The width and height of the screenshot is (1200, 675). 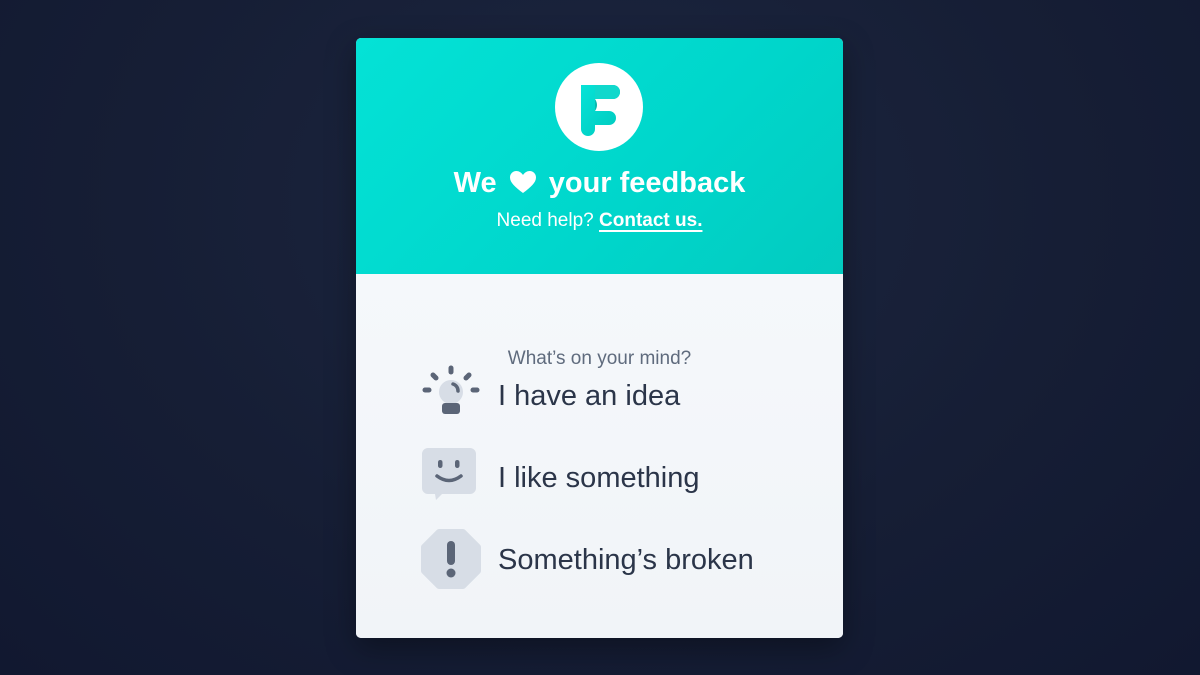 I want to click on headline-text-before: We, so click(x=475, y=183).